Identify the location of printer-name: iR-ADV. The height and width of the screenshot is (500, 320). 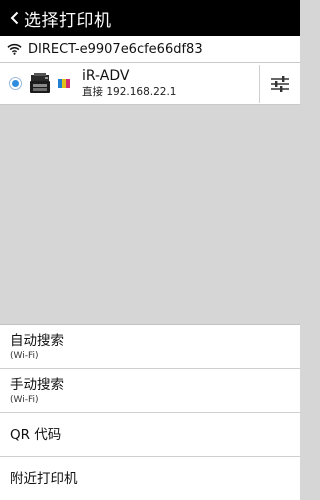
(106, 76).